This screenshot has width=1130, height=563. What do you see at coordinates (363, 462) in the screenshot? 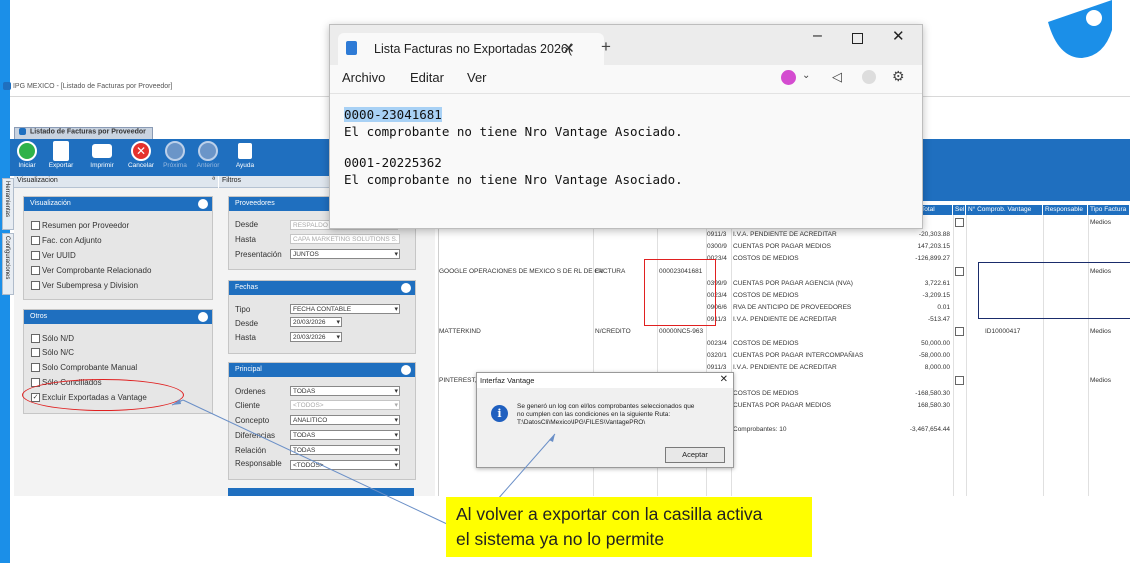
I see `callout-connectors` at bounding box center [363, 462].